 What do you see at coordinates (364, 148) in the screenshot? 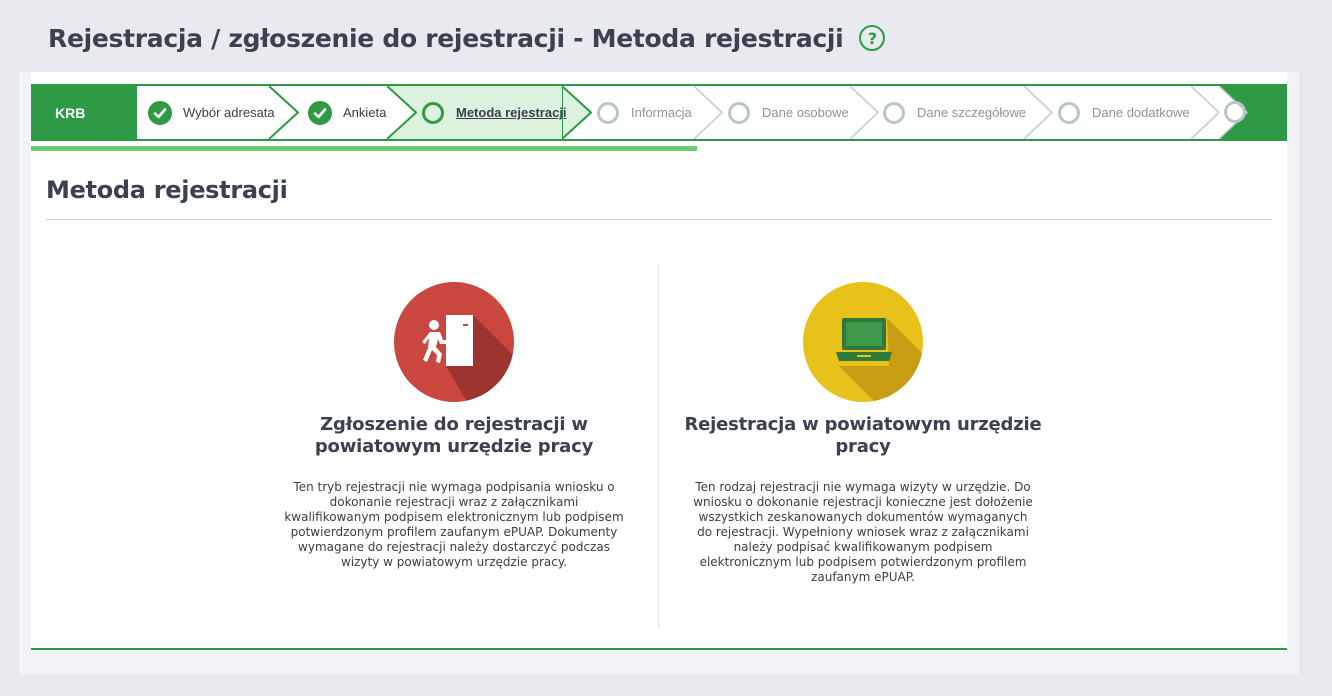
I see `wizard-progress-fill` at bounding box center [364, 148].